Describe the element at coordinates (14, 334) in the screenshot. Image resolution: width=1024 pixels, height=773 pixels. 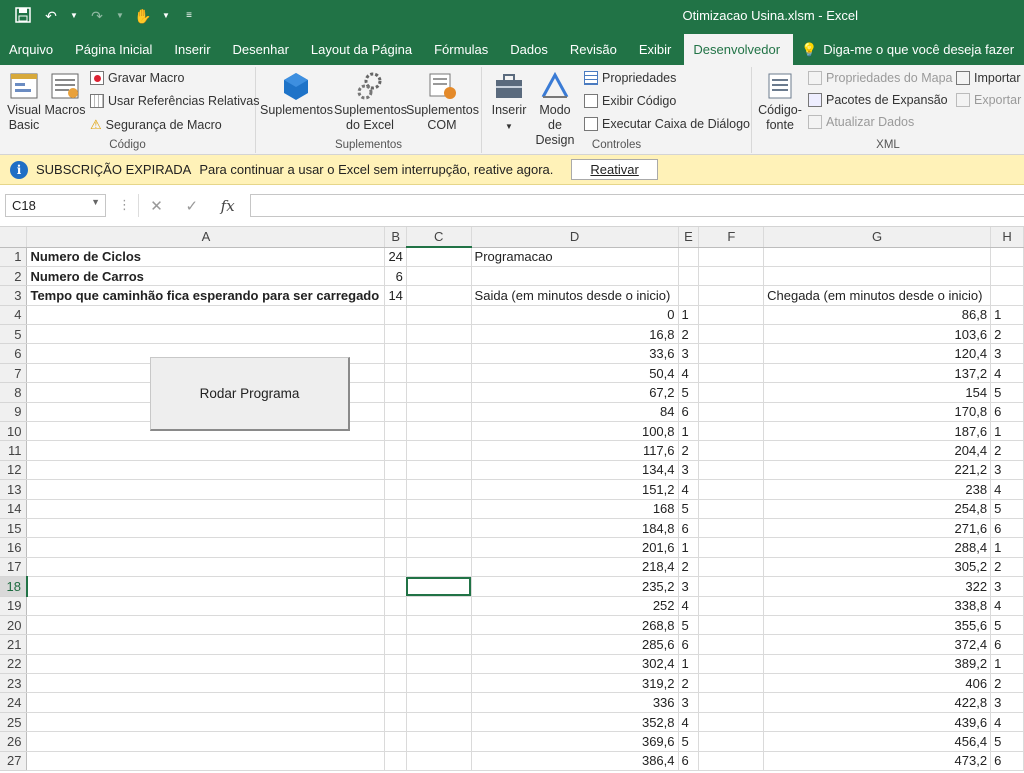
I see `row-header: 5` at that location.